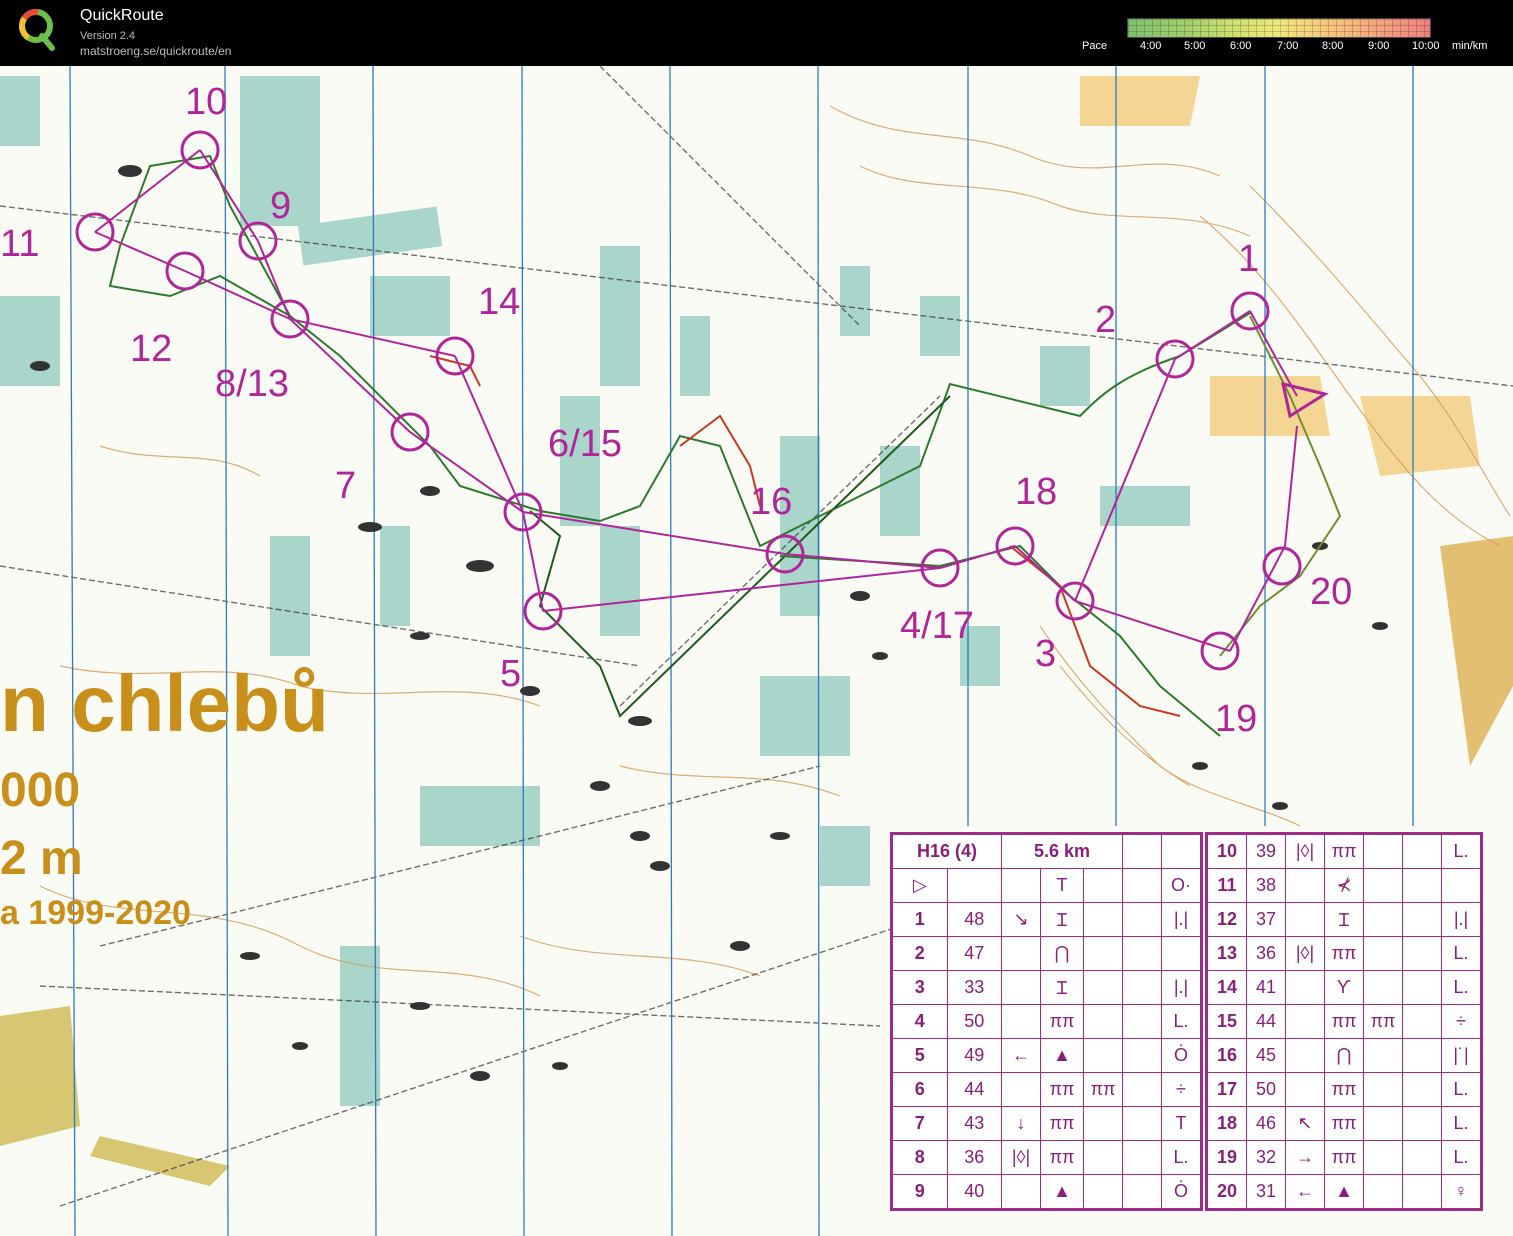 The width and height of the screenshot is (1513, 1236). Describe the element at coordinates (1062, 1055) in the screenshot. I see `description-cell: ▲` at that location.